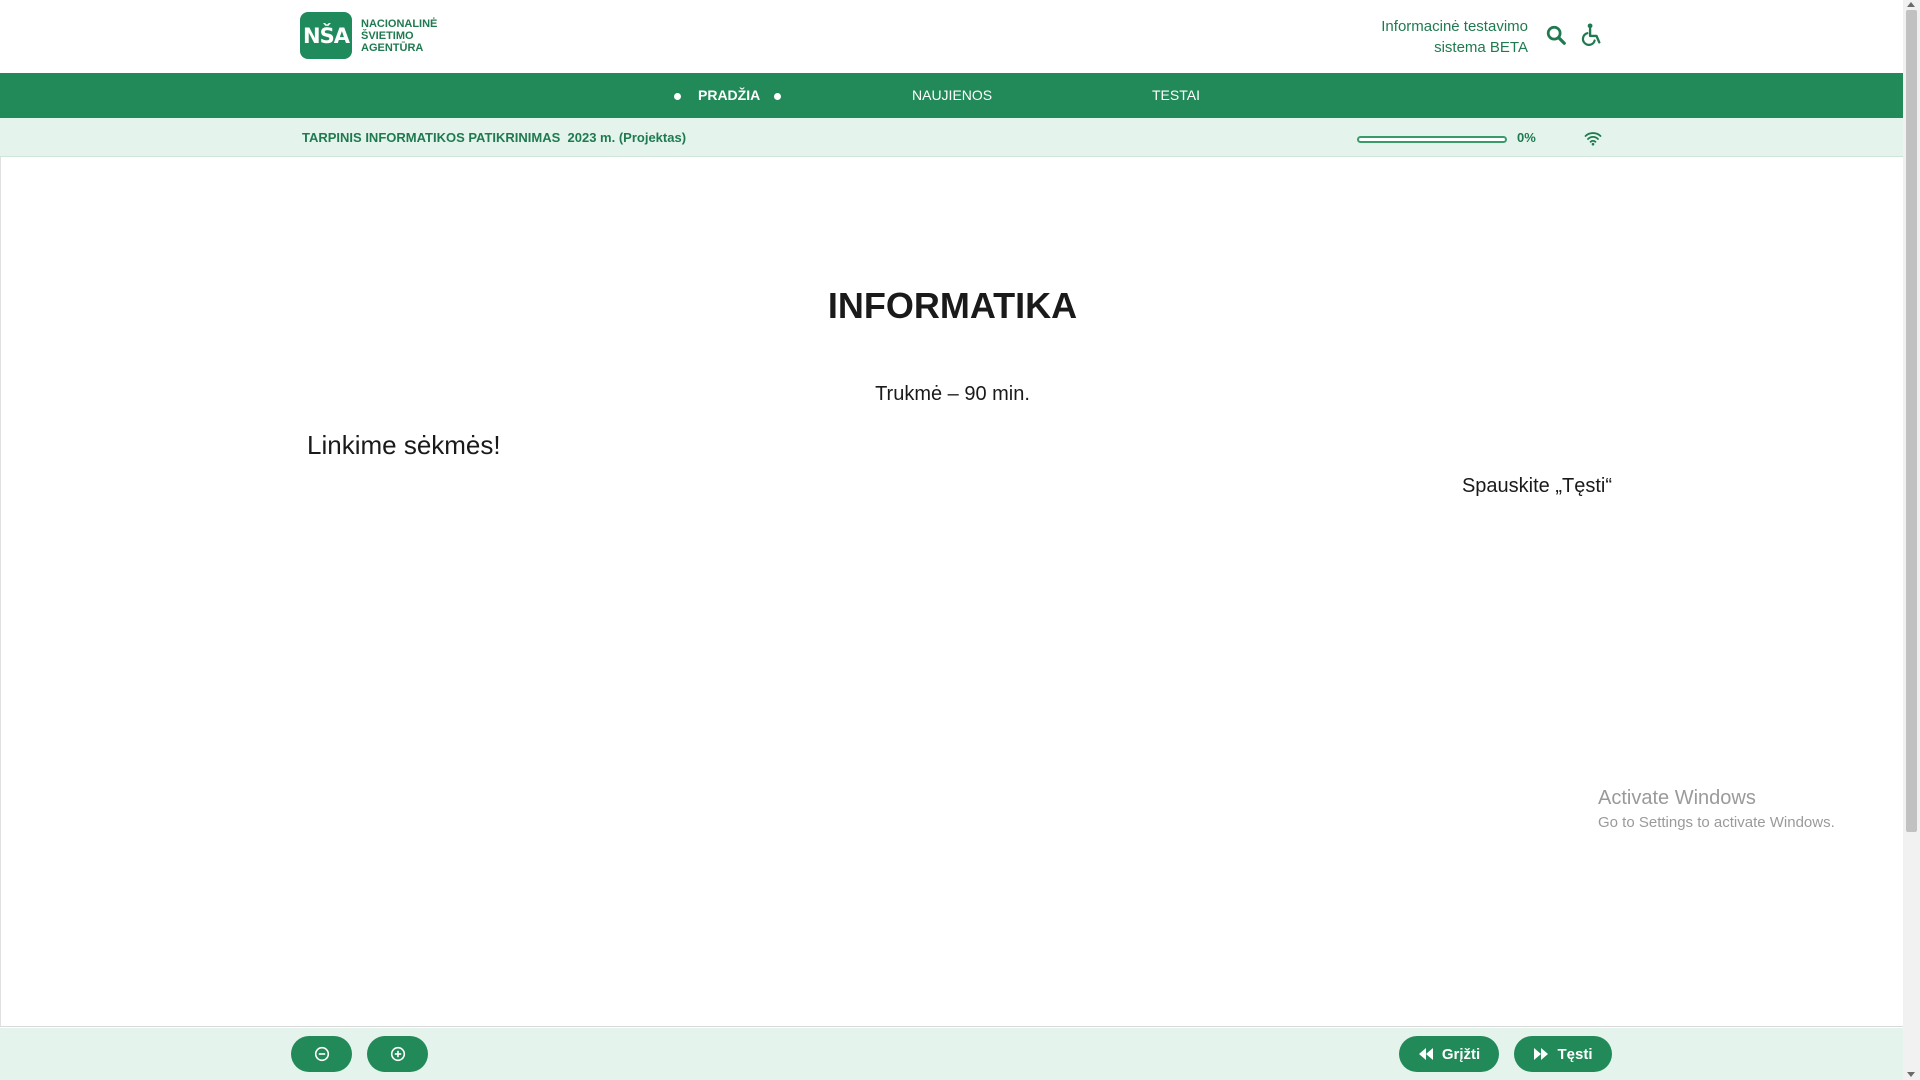 The image size is (1920, 1080). What do you see at coordinates (729, 95) in the screenshot?
I see `nav-item-pradzia: PRADŽIA` at bounding box center [729, 95].